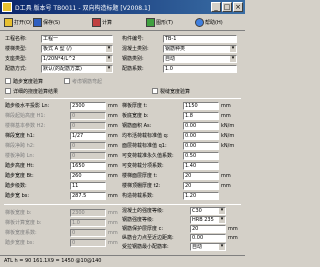 The height and width of the screenshot is (267, 320). What do you see at coordinates (16, 39) in the screenshot?
I see `project-name-label: 工程名称:` at bounding box center [16, 39].